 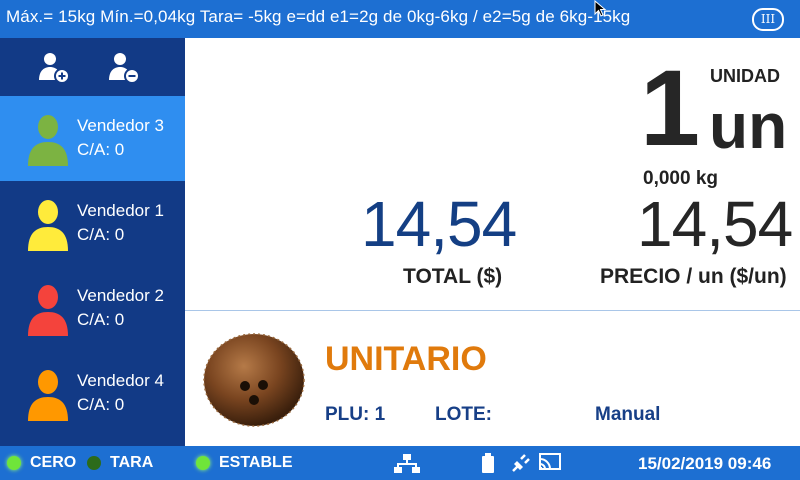 I want to click on accuracy-class-badge: III, so click(x=768, y=19).